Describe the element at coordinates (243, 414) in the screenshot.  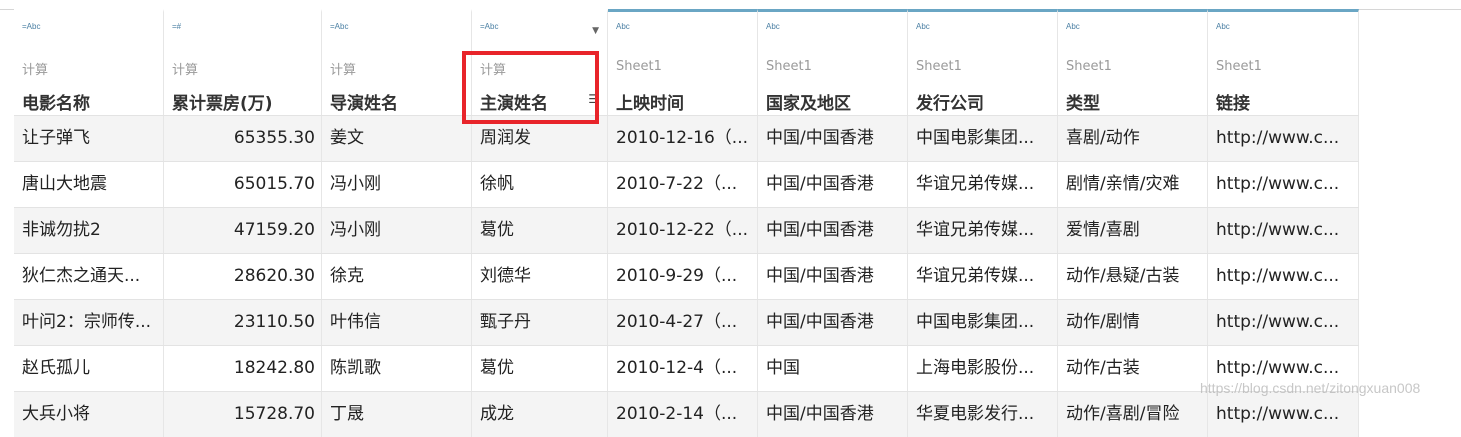
I see `cell-box-office: 15728.70` at that location.